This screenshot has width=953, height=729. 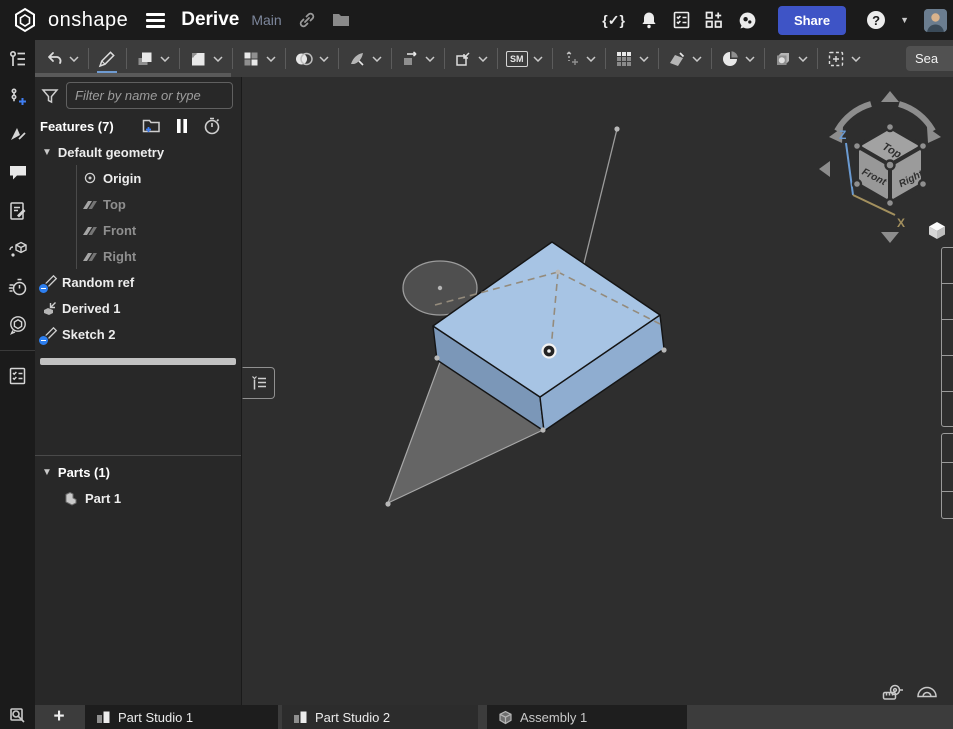 What do you see at coordinates (133, 75) in the screenshot?
I see `toolbar-scrollbar` at bounding box center [133, 75].